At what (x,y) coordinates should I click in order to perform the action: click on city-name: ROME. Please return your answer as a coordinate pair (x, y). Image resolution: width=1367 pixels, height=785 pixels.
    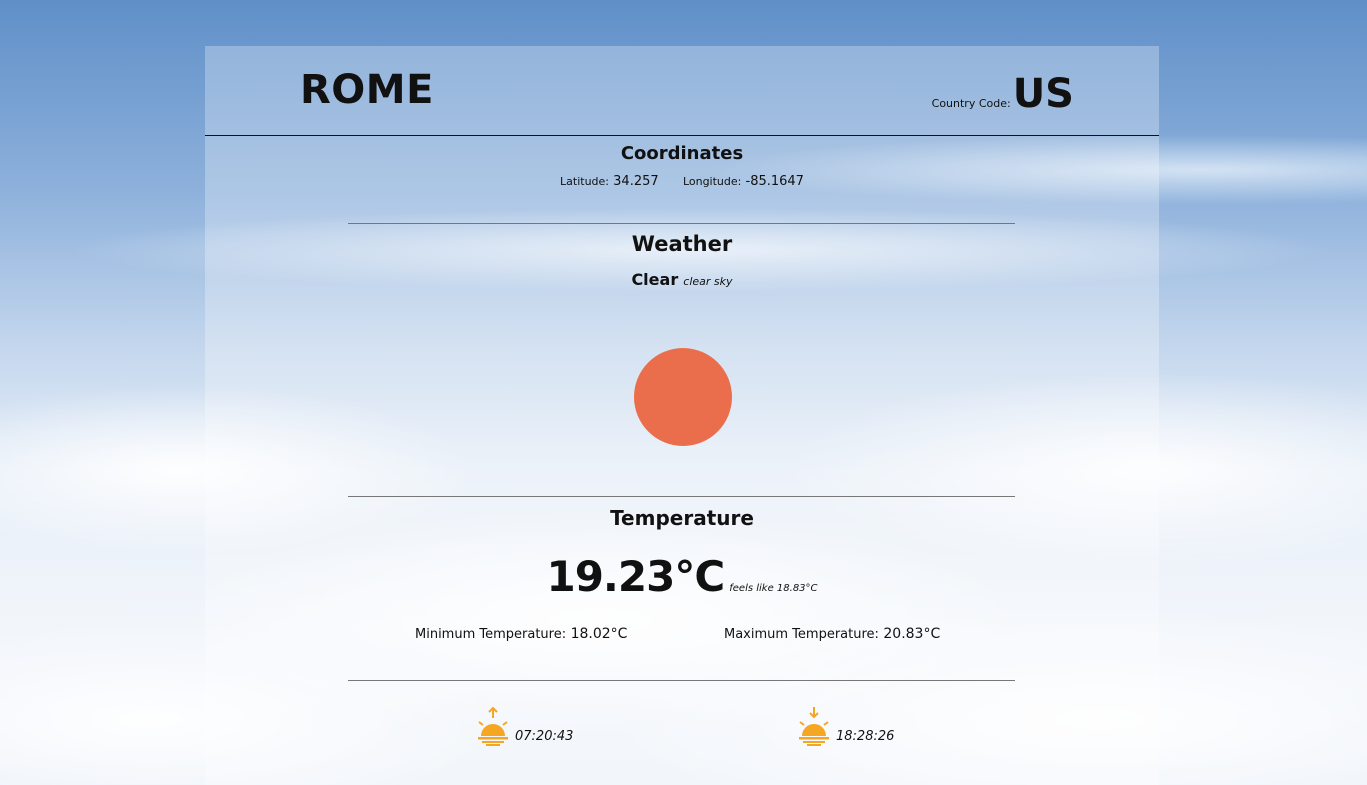
    Looking at the image, I should click on (367, 90).